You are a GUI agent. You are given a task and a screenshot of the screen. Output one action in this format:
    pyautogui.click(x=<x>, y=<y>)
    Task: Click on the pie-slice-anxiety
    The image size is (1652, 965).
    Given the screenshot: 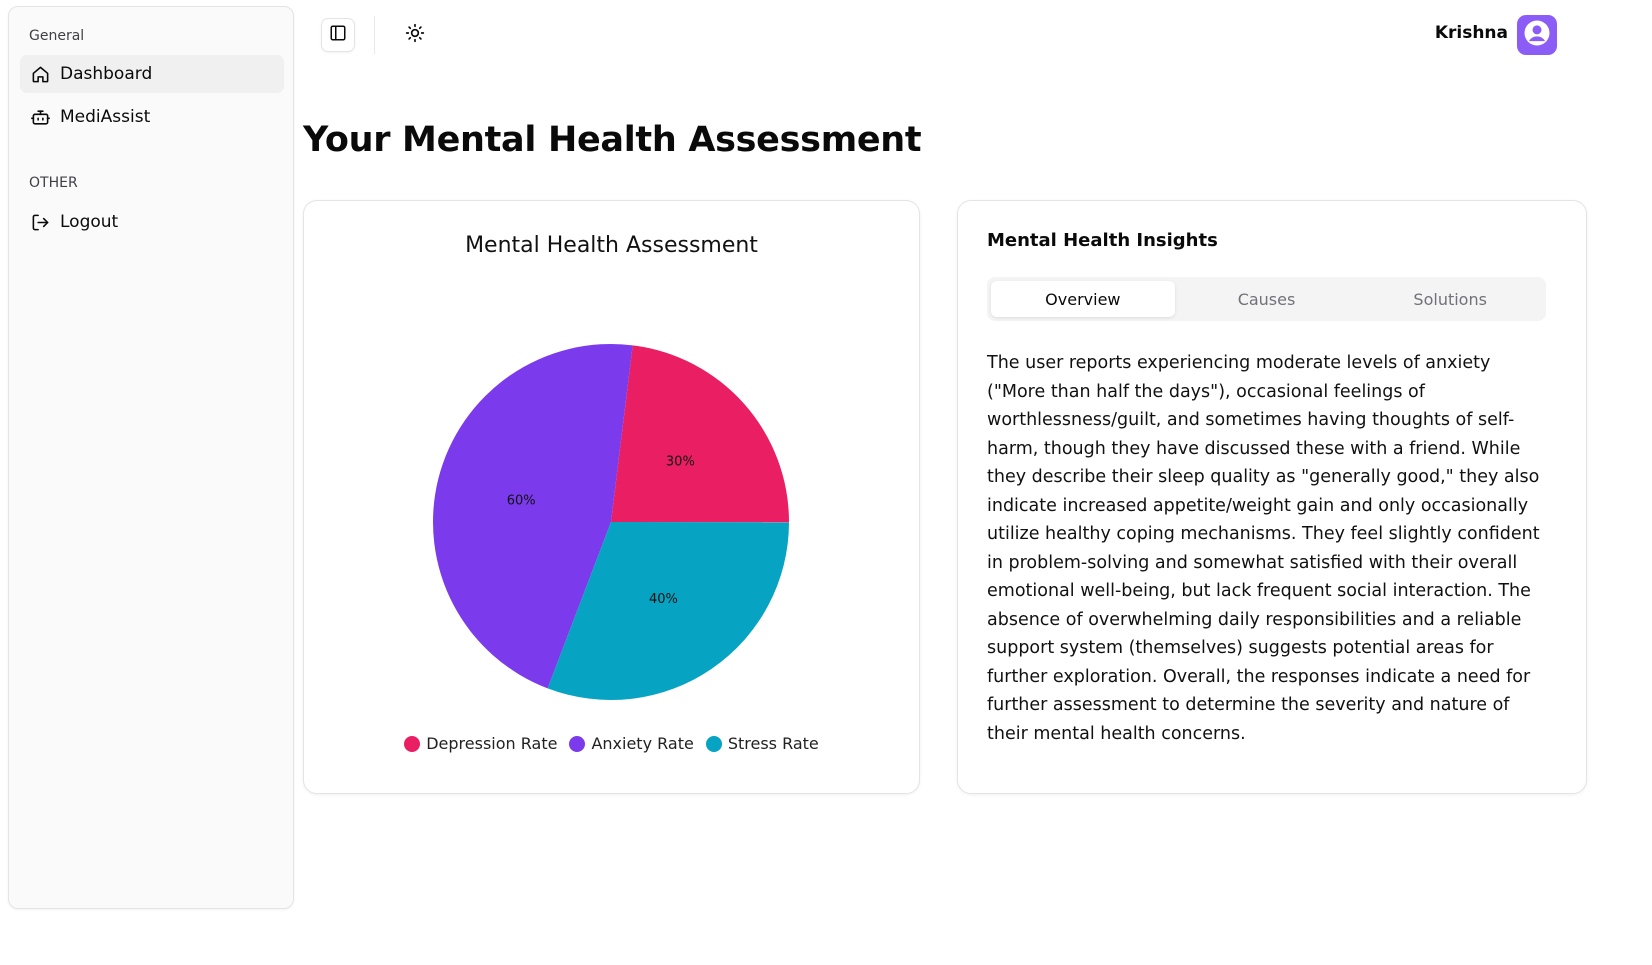 What is the action you would take?
    pyautogui.click(x=533, y=516)
    